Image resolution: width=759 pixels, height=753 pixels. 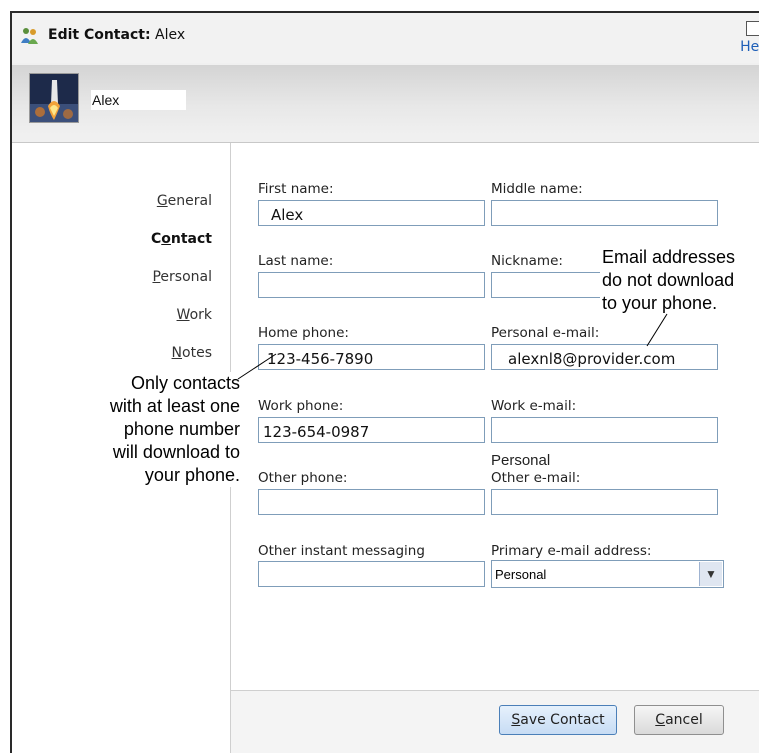 I want to click on contact-display-name: Alex, so click(x=138, y=100).